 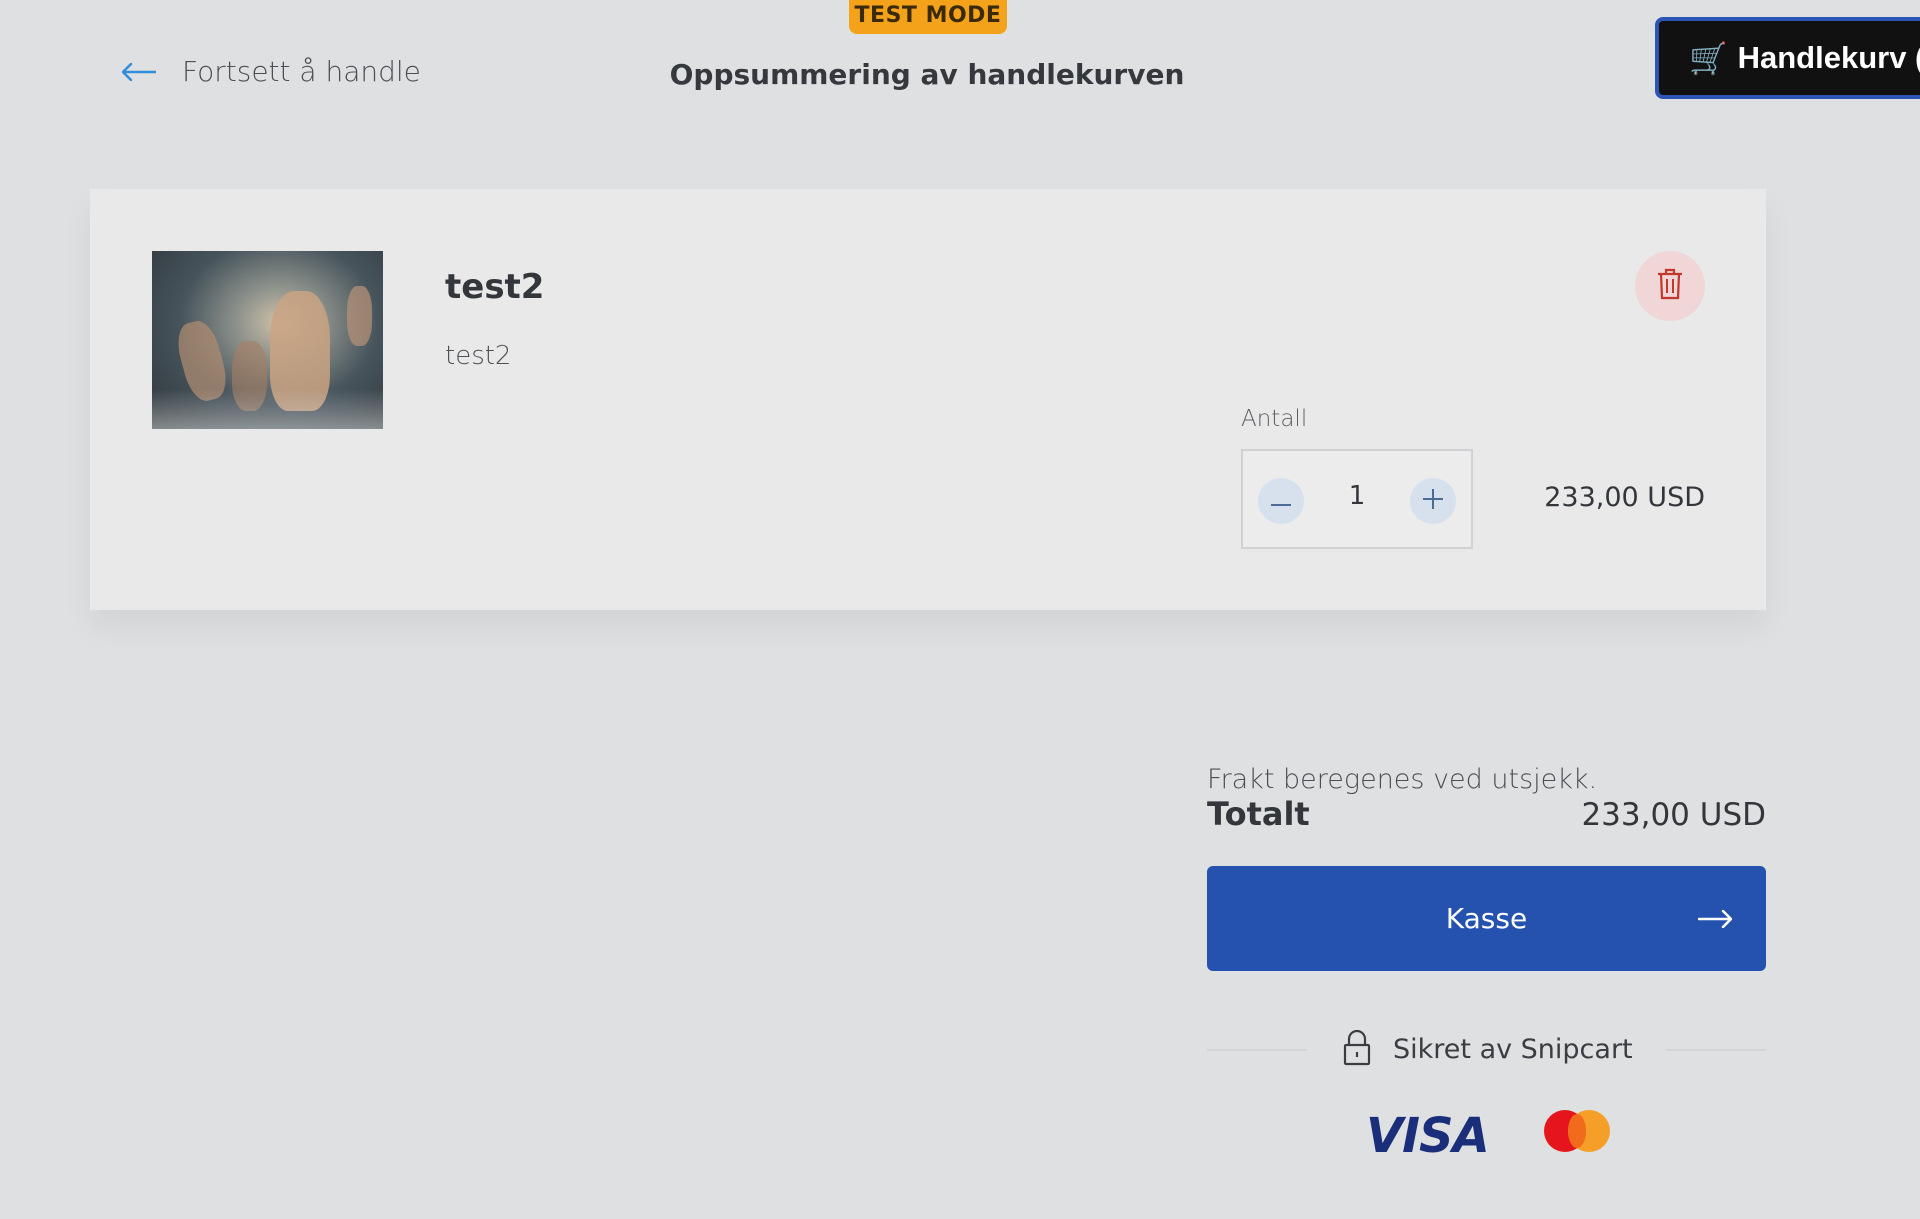 What do you see at coordinates (1402, 779) in the screenshot?
I see `shipping-note: Frakt beregenes ved utsjekk.` at bounding box center [1402, 779].